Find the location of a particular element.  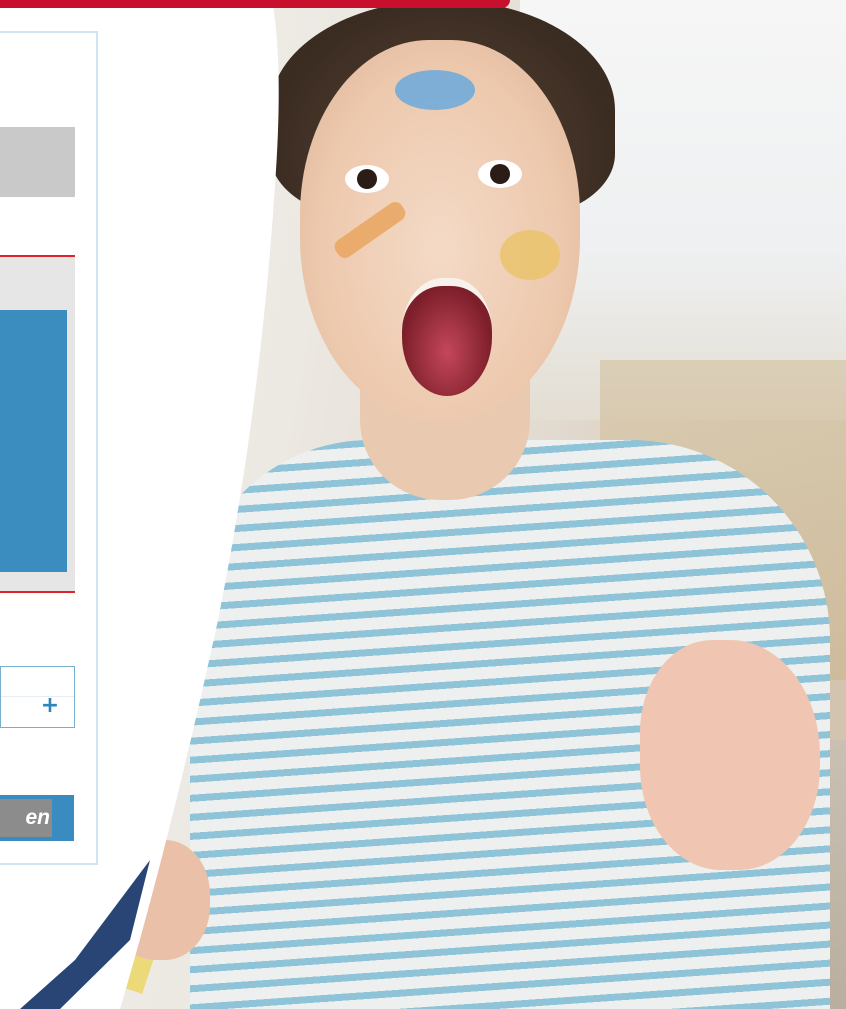

plus-icon: + is located at coordinates (50, 706).